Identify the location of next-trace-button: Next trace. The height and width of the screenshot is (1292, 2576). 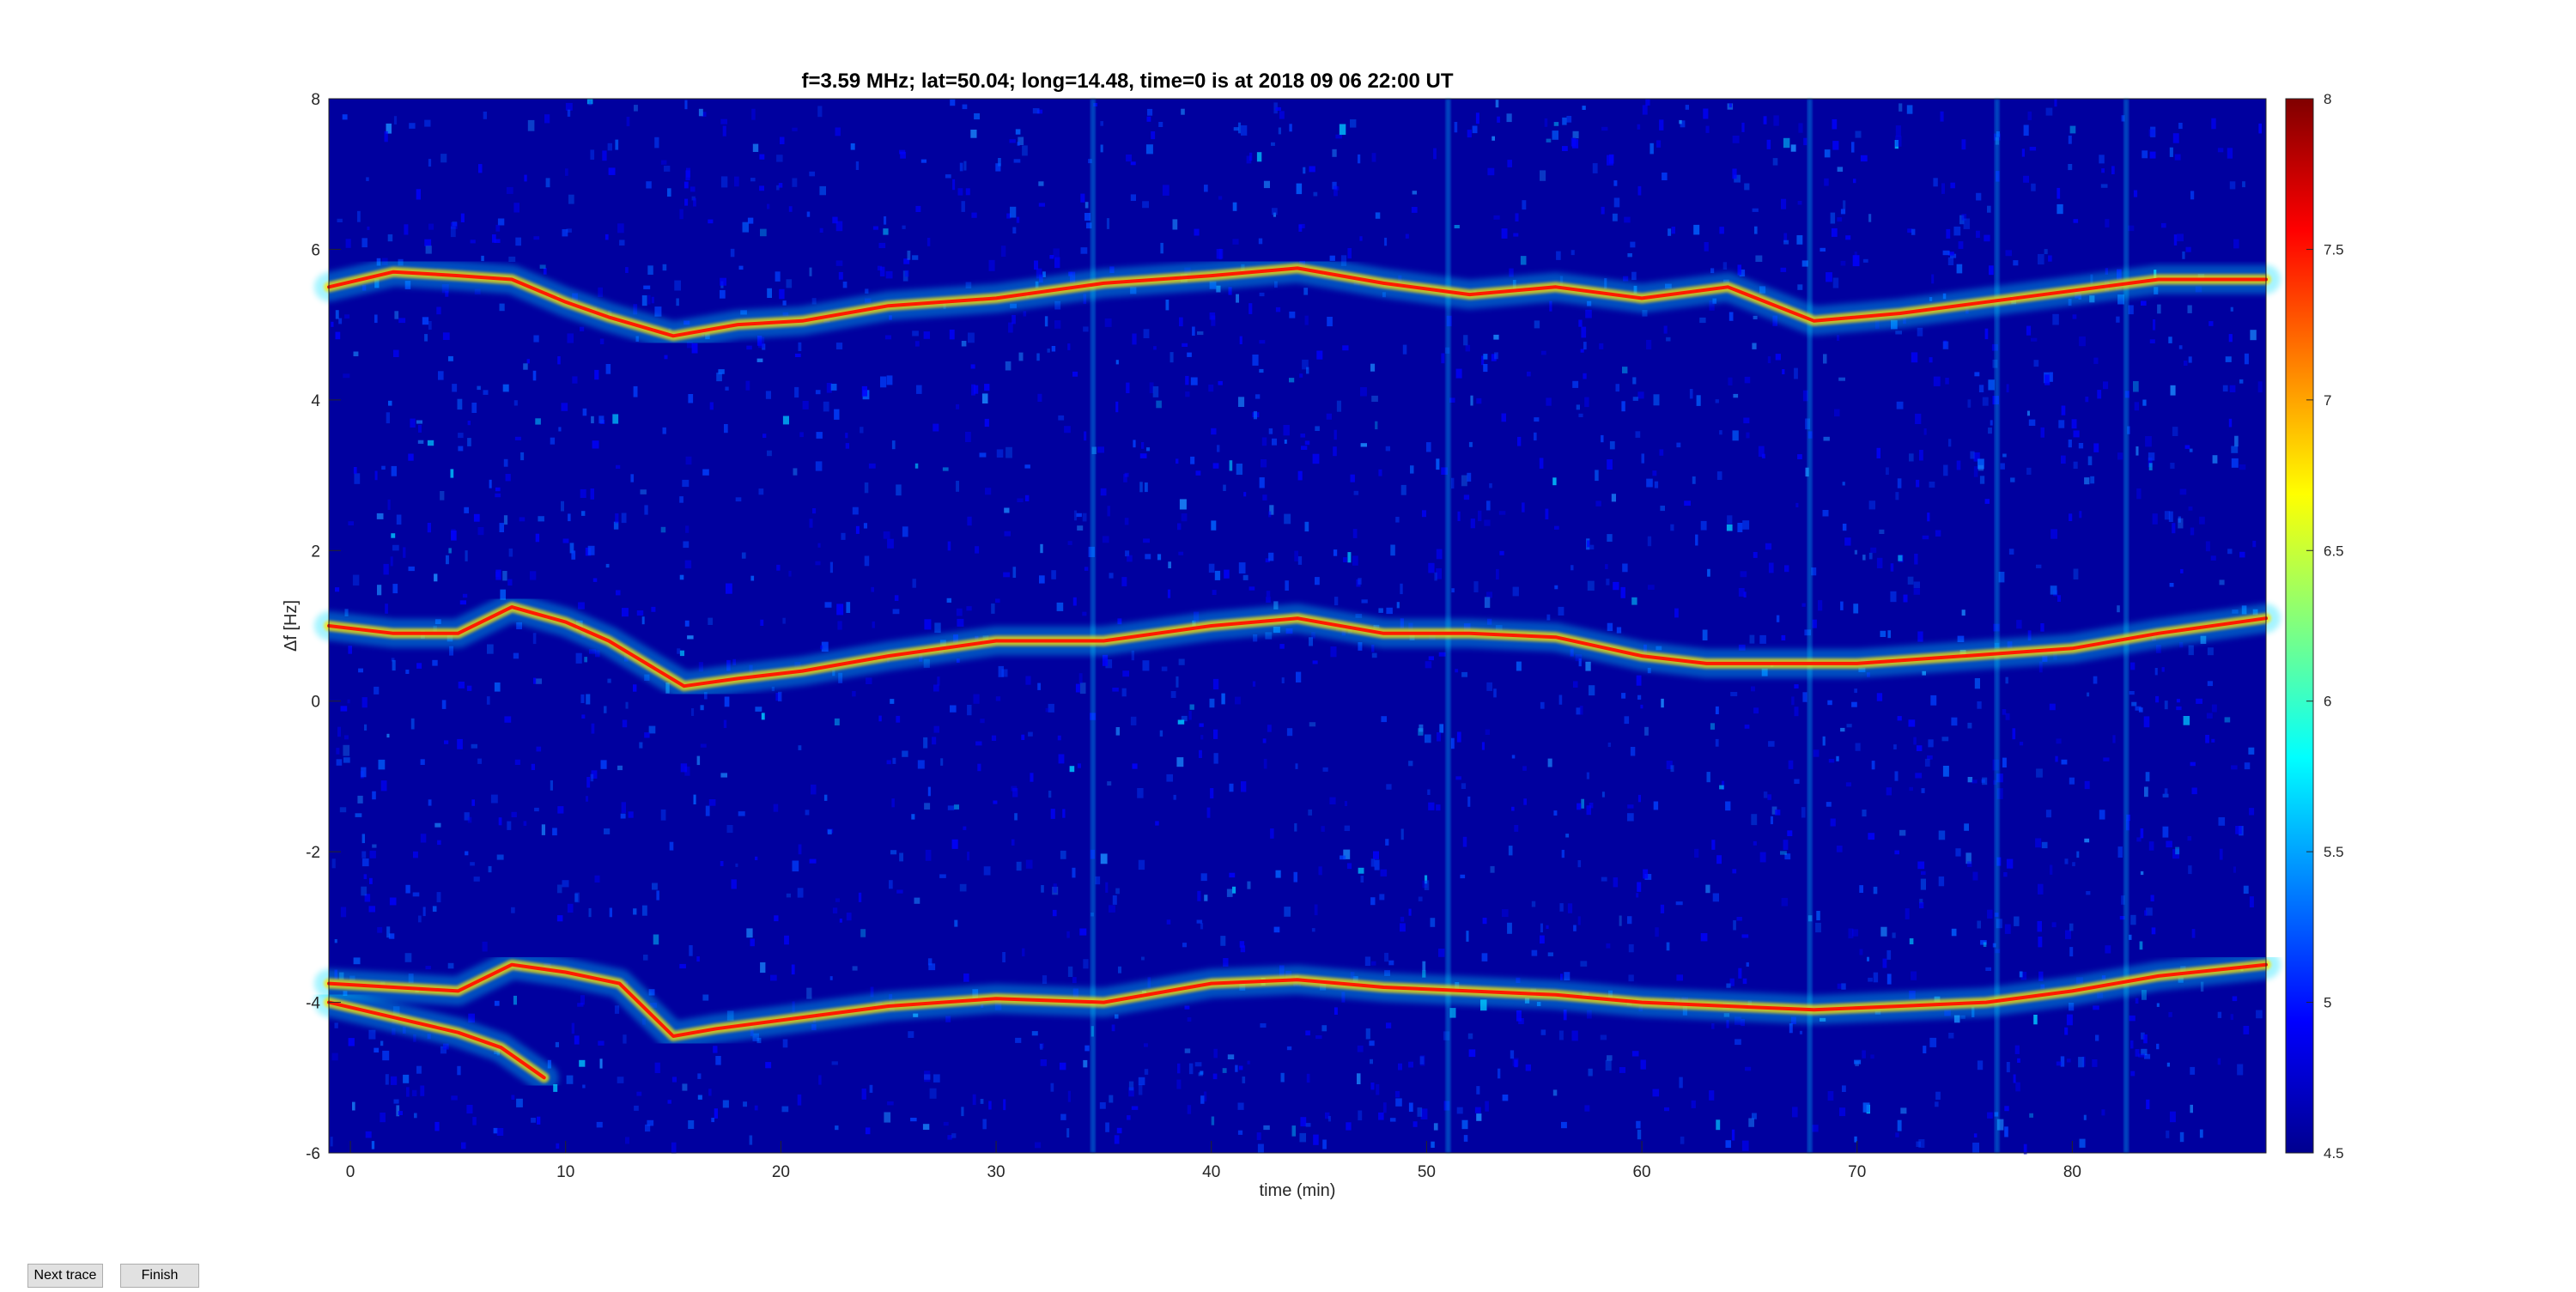
(65, 1276).